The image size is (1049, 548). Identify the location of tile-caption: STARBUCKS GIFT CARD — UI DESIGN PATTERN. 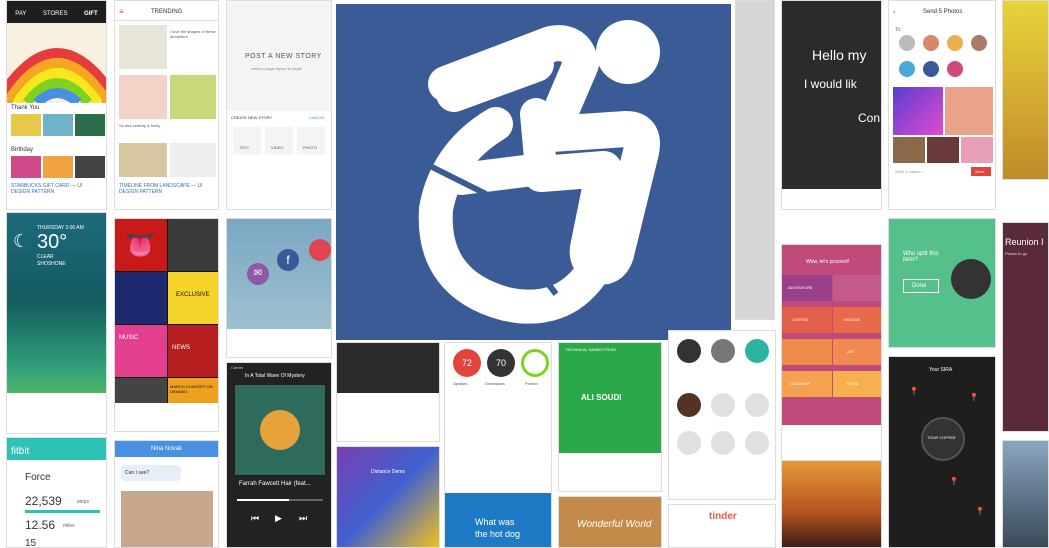
(56, 189).